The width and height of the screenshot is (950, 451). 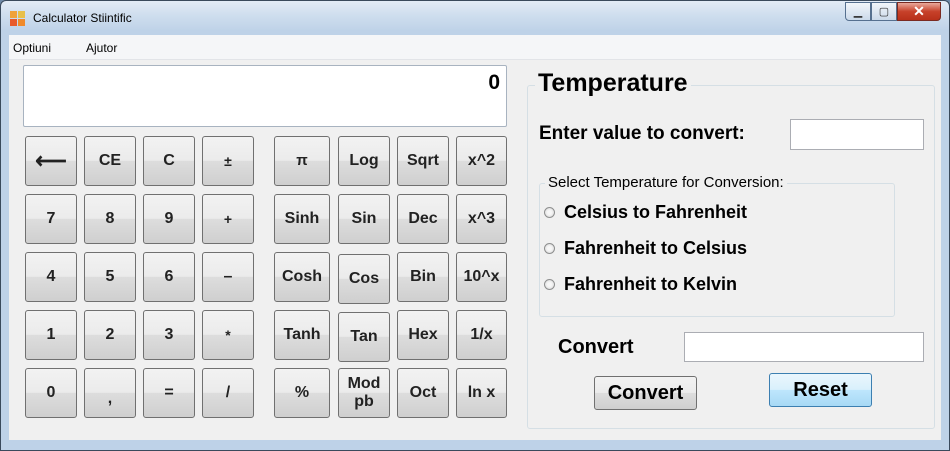 What do you see at coordinates (666, 182) in the screenshot?
I see `conversion-type-title: Select Temperature for Conversion:` at bounding box center [666, 182].